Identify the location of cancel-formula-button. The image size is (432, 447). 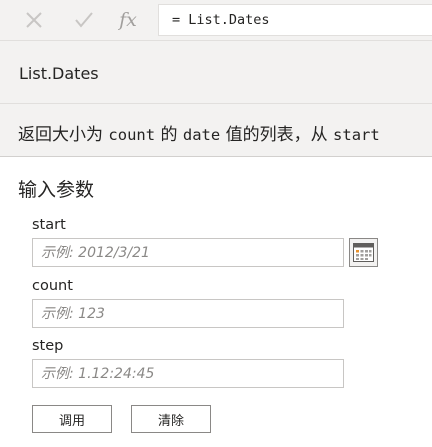
(34, 20).